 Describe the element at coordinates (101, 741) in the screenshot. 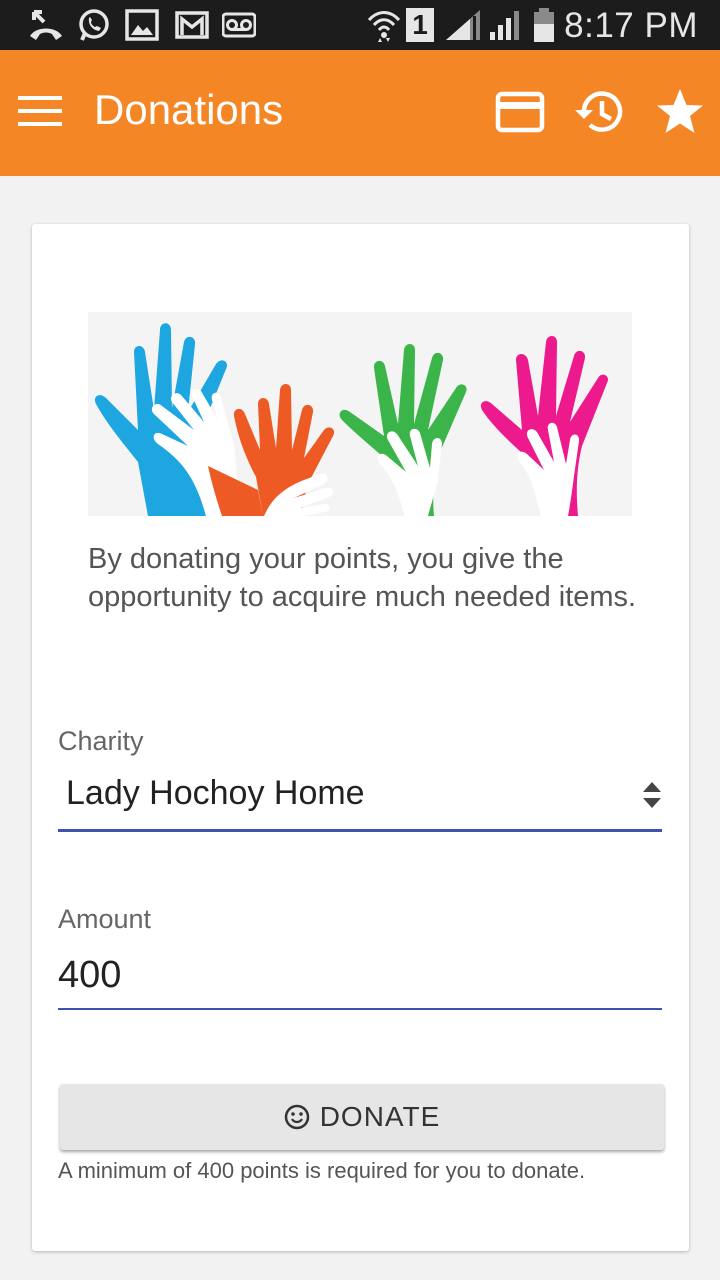

I see `charity-label: Charity` at that location.